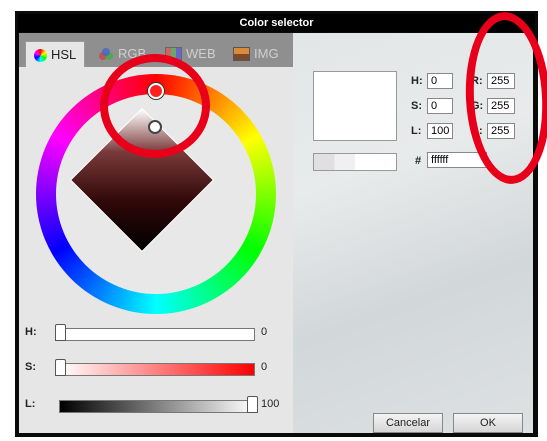 The width and height of the screenshot is (547, 441). Describe the element at coordinates (440, 131) in the screenshot. I see `l-field` at that location.